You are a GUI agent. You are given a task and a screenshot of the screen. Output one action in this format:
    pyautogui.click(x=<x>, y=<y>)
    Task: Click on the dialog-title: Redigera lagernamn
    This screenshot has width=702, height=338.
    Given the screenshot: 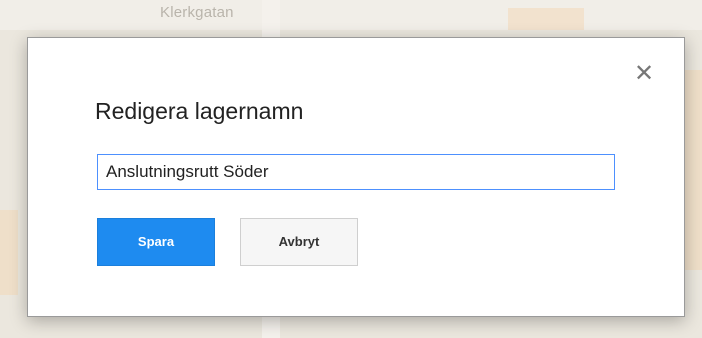 What is the action you would take?
    pyautogui.click(x=199, y=111)
    